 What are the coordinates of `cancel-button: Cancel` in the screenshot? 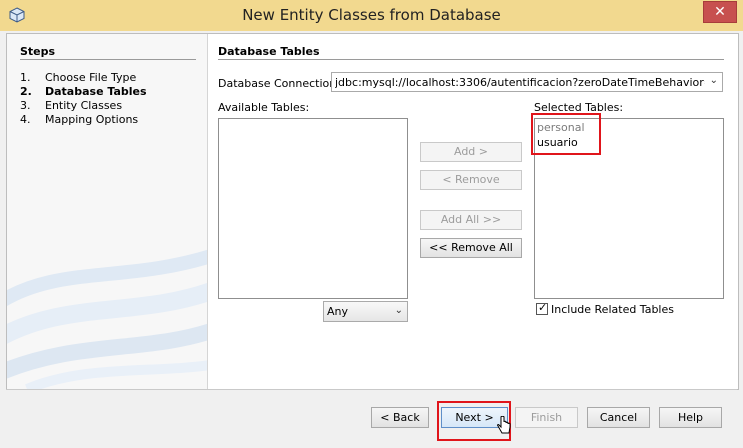 It's located at (618, 417).